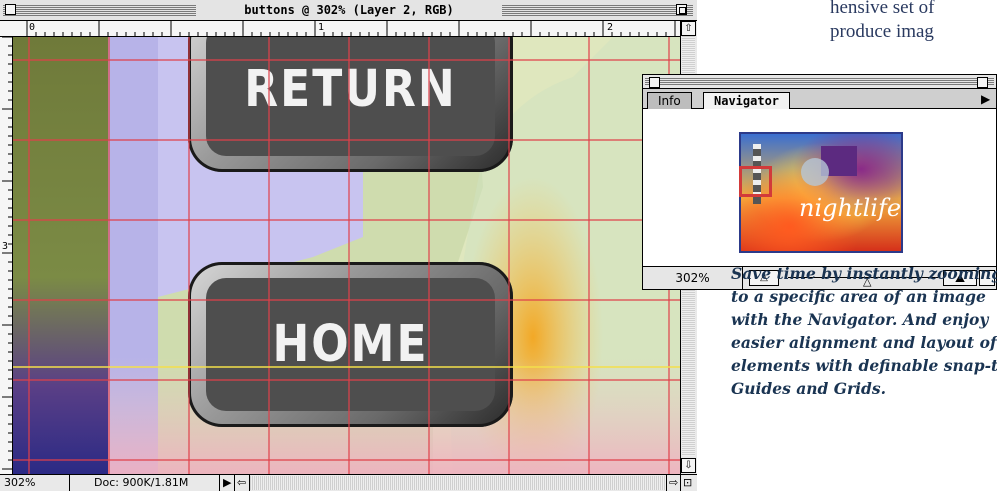  Describe the element at coordinates (5, 246) in the screenshot. I see `ruler-label-3: 3` at that location.